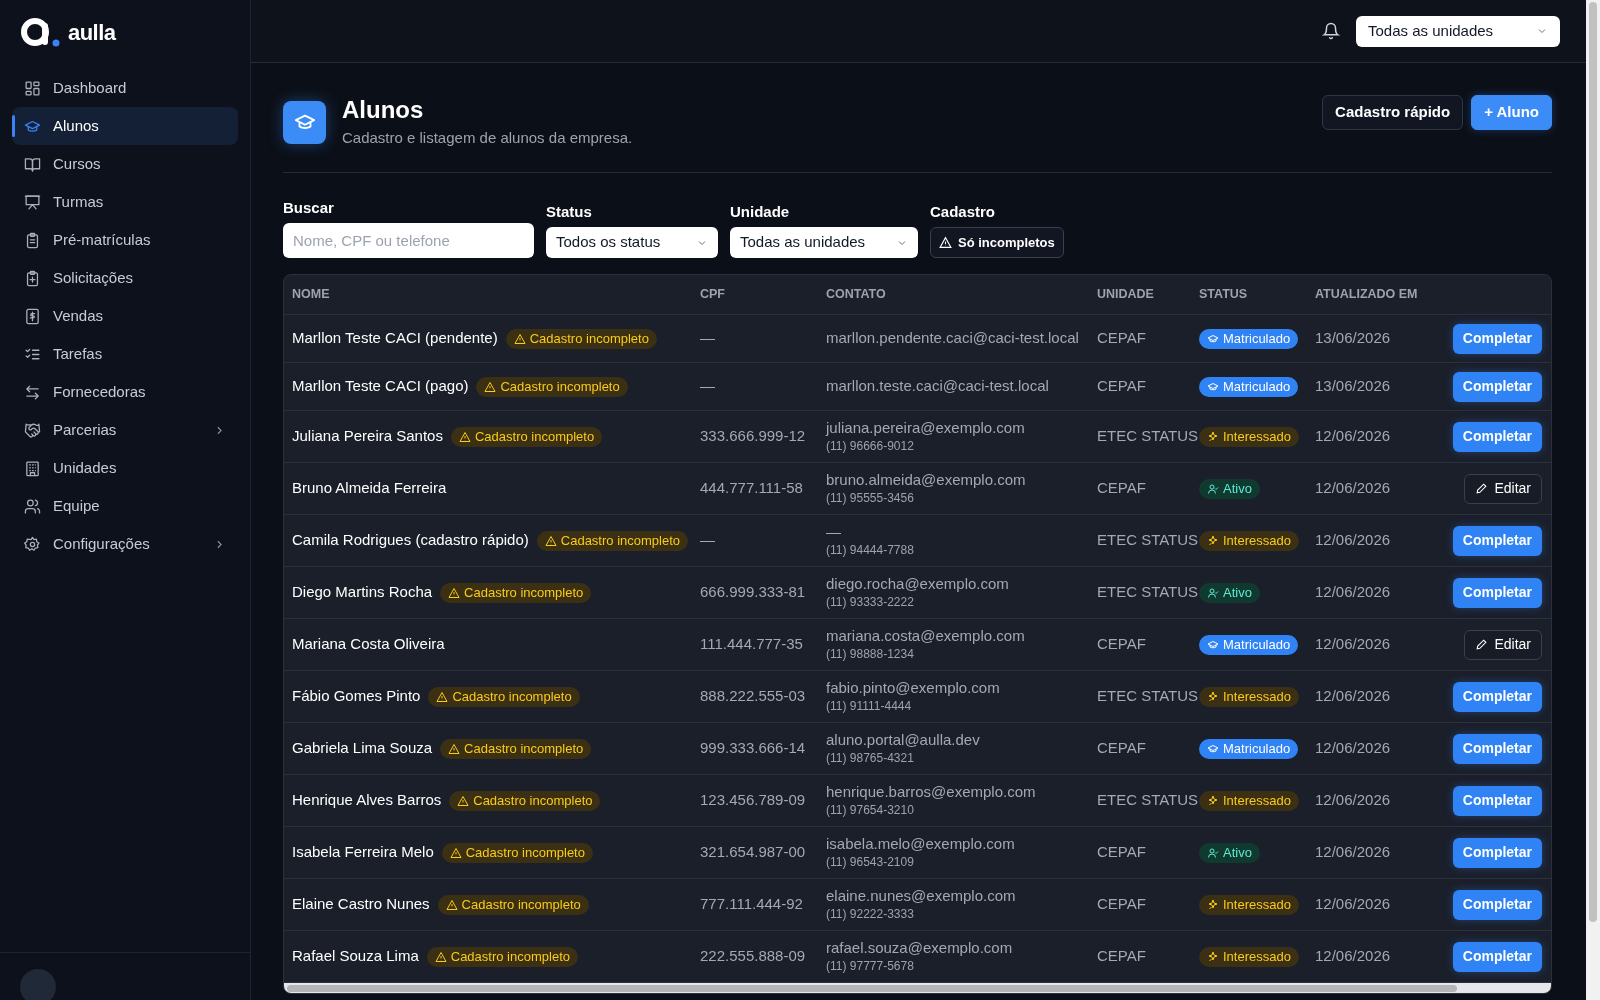 The image size is (1600, 1000). Describe the element at coordinates (1367, 295) in the screenshot. I see `column-header: ATUALIZADO EM` at that location.